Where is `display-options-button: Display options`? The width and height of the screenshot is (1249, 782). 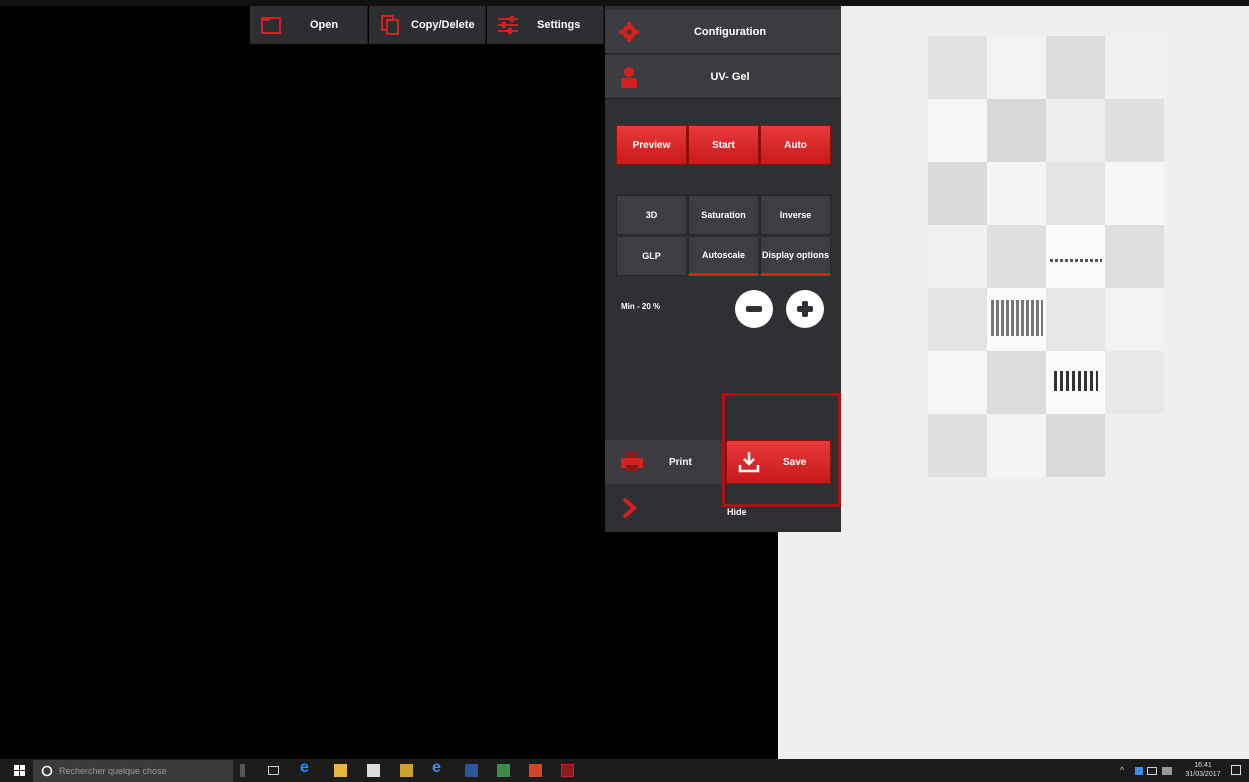 display-options-button: Display options is located at coordinates (795, 256).